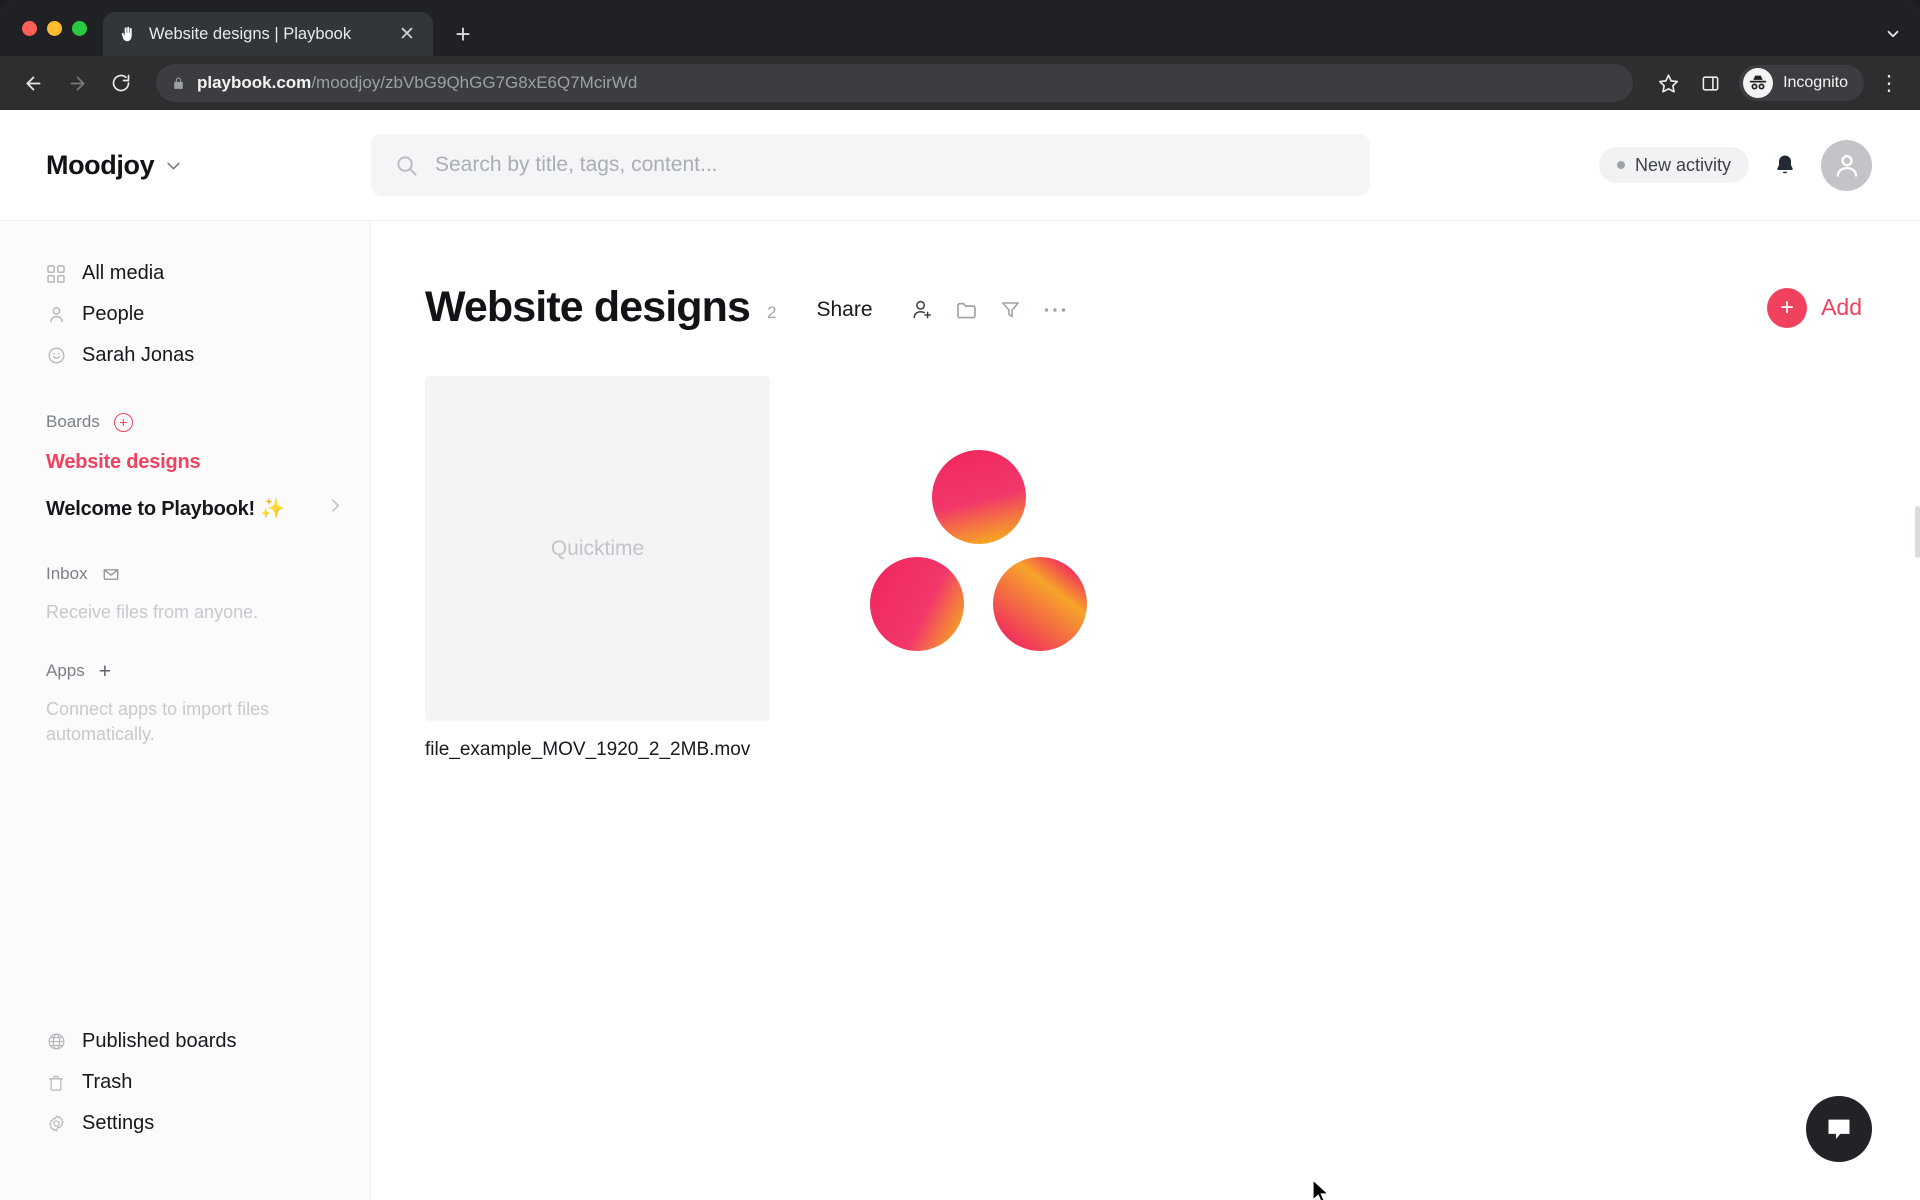 This screenshot has width=1920, height=1200. Describe the element at coordinates (29, 28) in the screenshot. I see `window-close-button` at that location.